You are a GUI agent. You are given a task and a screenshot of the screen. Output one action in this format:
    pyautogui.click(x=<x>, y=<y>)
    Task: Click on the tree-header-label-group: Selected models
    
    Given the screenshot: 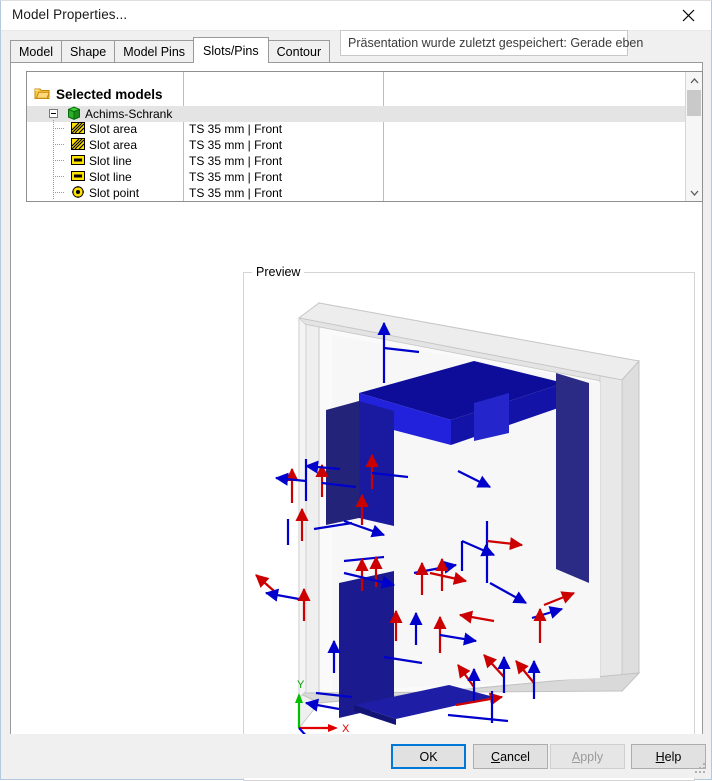 What is the action you would take?
    pyautogui.click(x=98, y=94)
    